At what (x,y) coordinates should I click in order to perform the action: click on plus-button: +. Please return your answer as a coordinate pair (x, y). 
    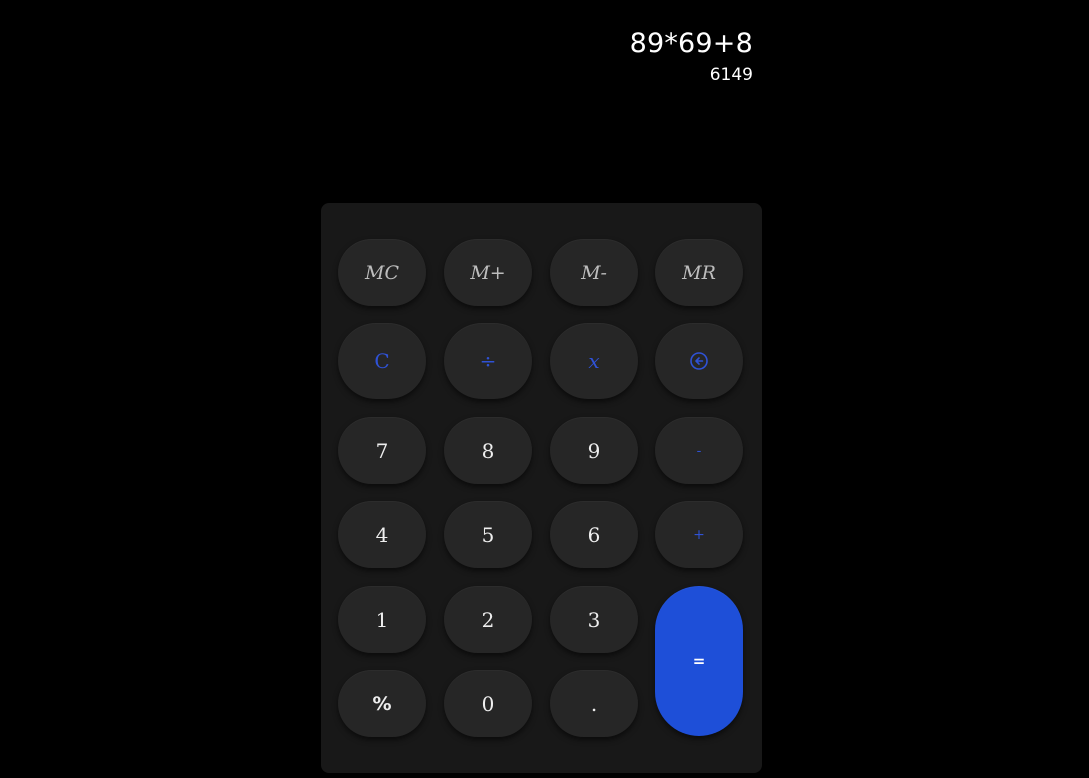
    Looking at the image, I should click on (699, 534).